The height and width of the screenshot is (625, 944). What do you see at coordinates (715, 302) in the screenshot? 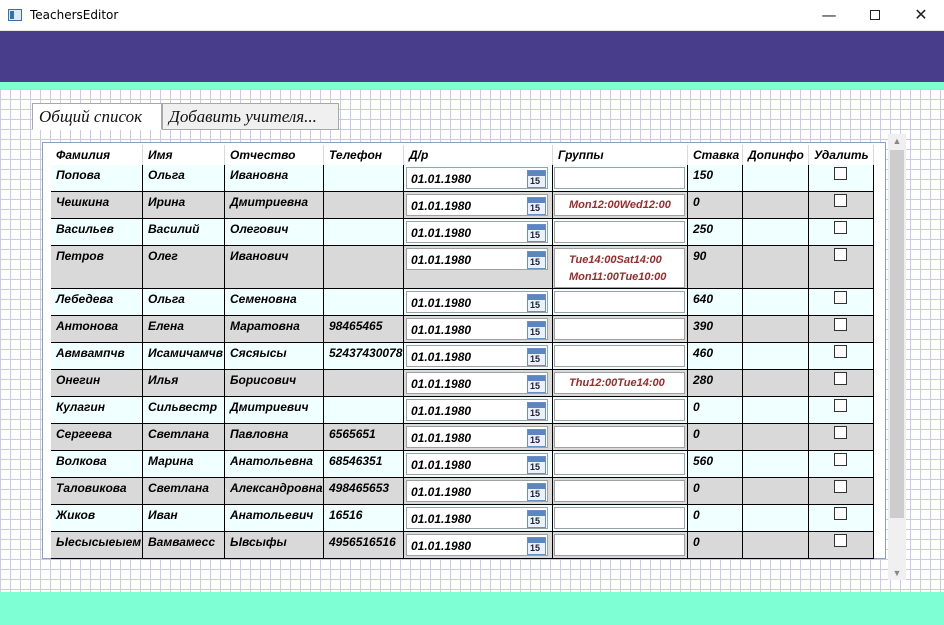
I see `cell-rate: 640` at bounding box center [715, 302].